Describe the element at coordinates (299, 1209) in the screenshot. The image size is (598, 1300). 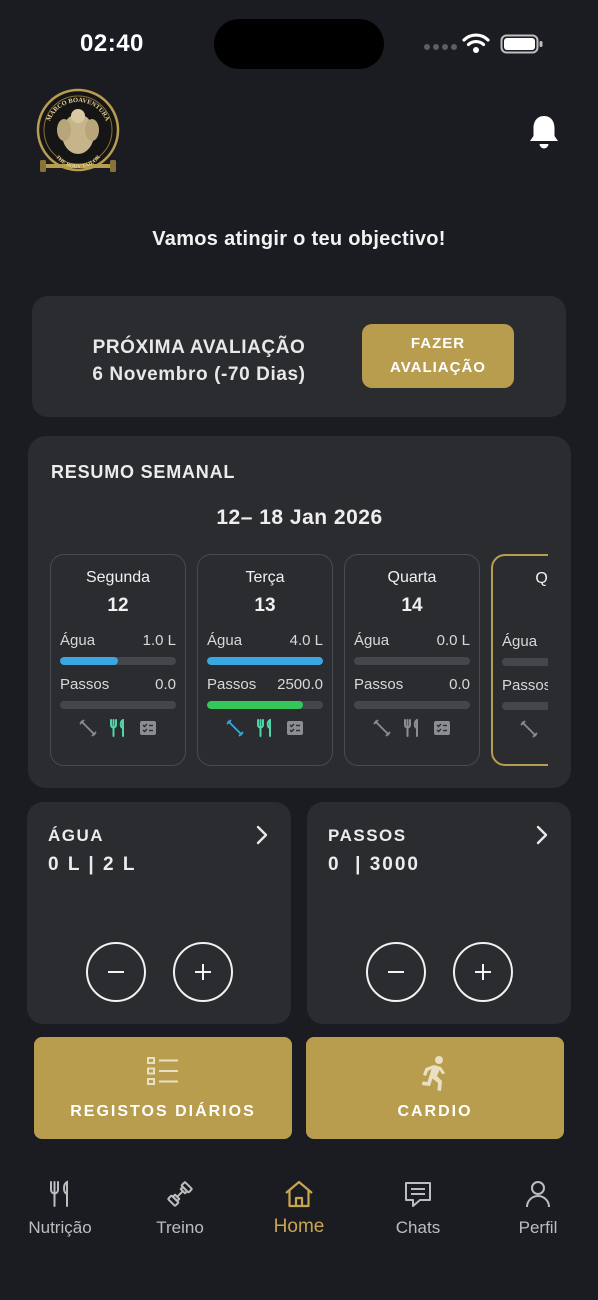
I see `tab-home: Home` at that location.